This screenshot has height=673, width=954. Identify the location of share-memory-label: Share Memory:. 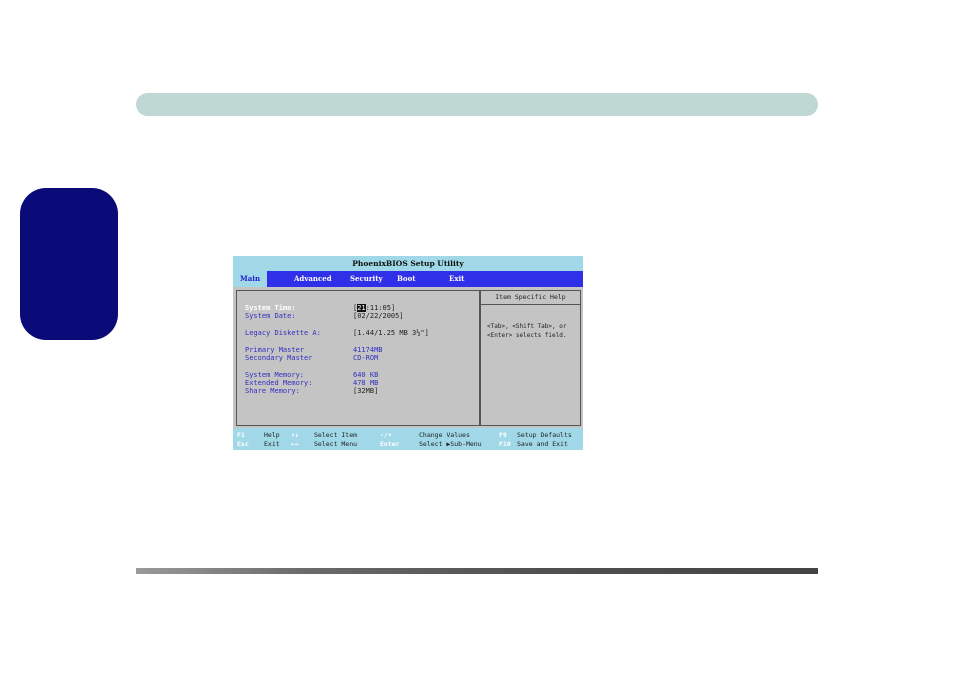
(272, 391).